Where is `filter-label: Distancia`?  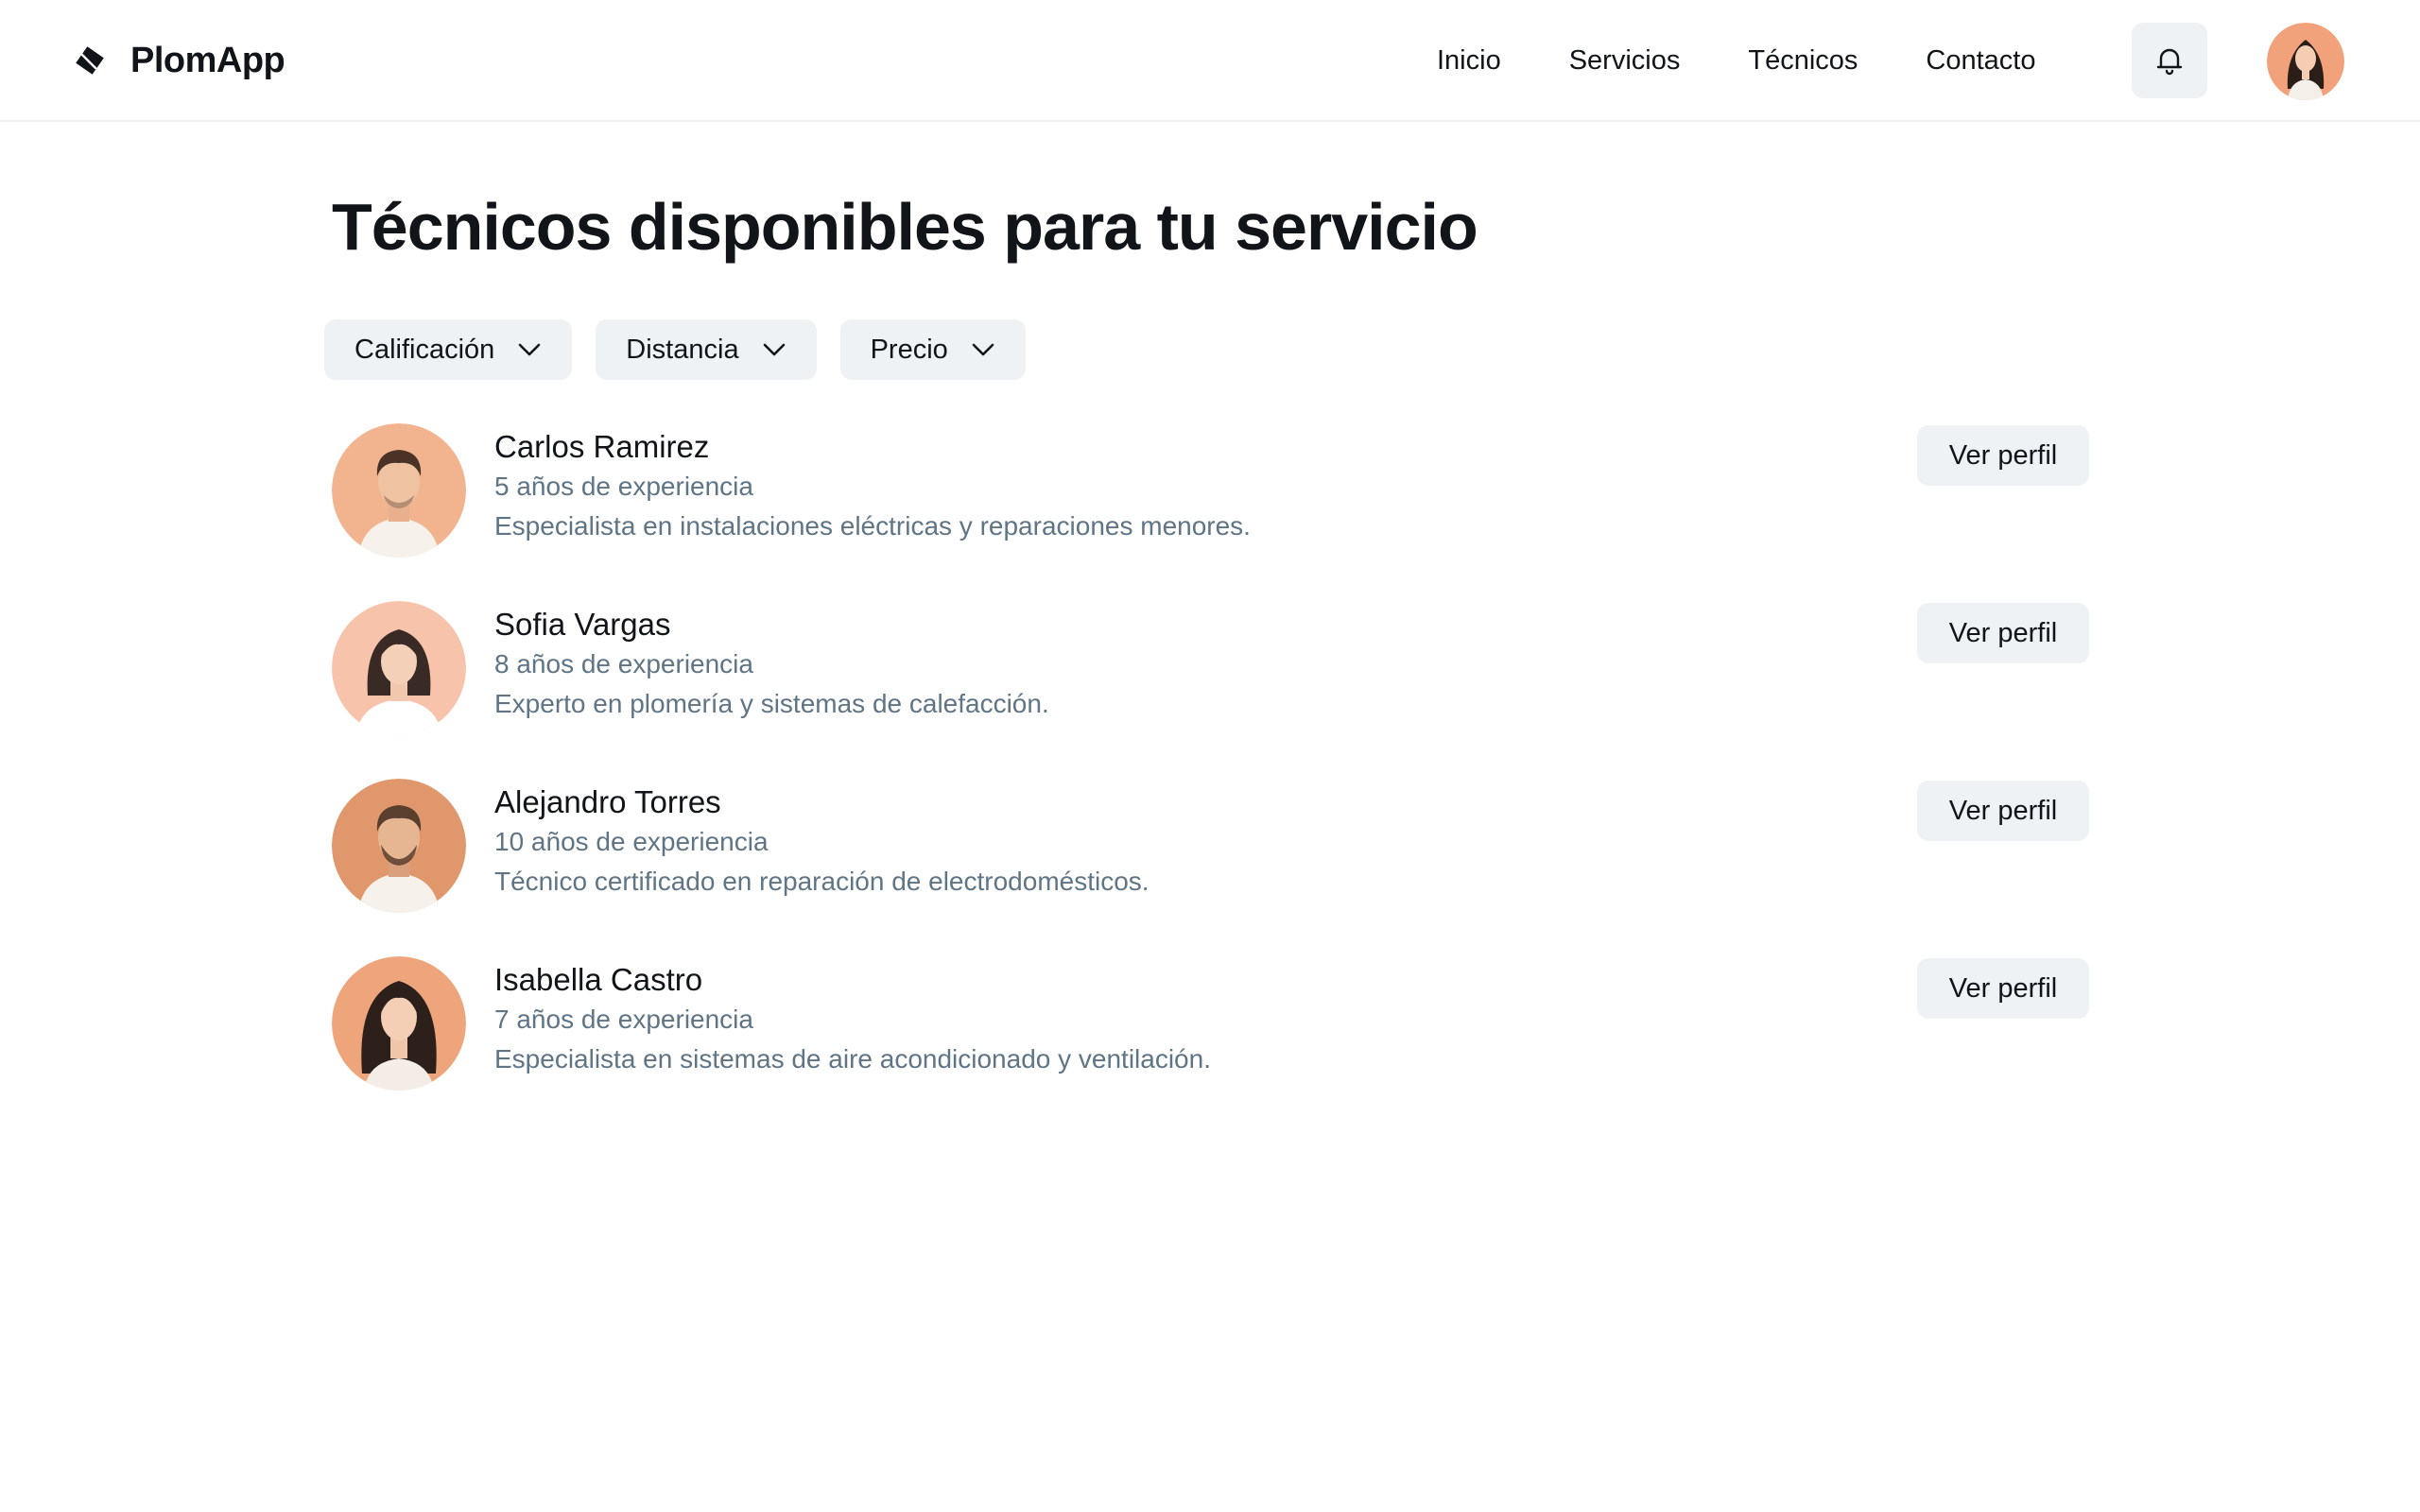 filter-label: Distancia is located at coordinates (682, 349).